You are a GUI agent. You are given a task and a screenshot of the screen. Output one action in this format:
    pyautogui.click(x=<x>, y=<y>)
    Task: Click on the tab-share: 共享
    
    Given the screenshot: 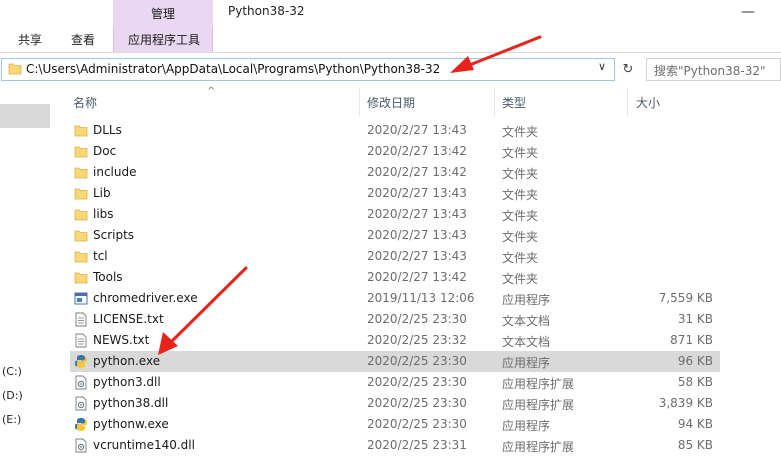 What is the action you would take?
    pyautogui.click(x=30, y=39)
    